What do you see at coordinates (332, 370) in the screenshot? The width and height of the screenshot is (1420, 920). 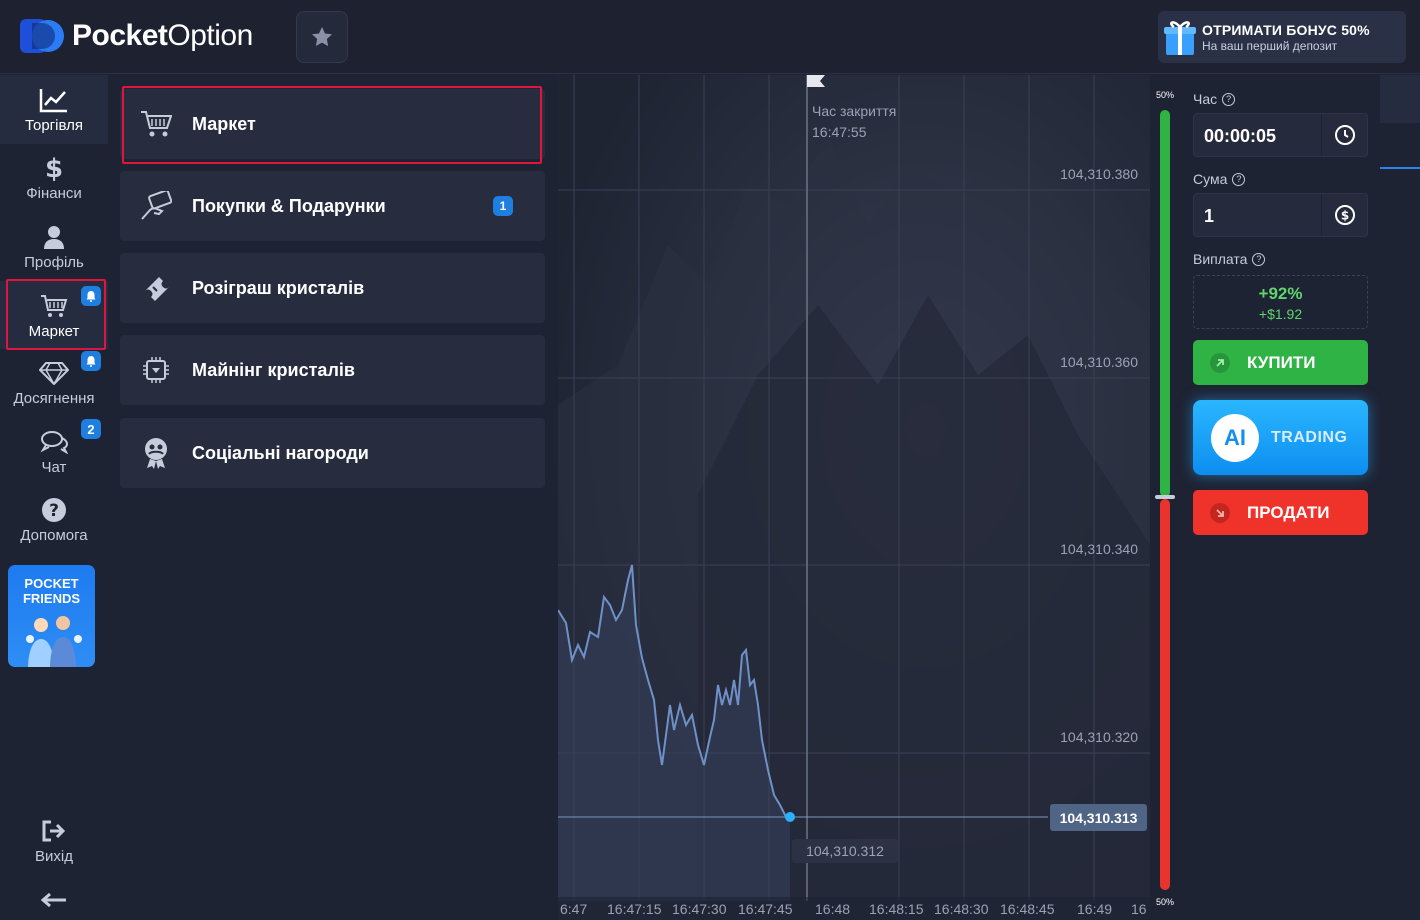 I see `market-item-crystal-mining: Майнінг кристалів` at bounding box center [332, 370].